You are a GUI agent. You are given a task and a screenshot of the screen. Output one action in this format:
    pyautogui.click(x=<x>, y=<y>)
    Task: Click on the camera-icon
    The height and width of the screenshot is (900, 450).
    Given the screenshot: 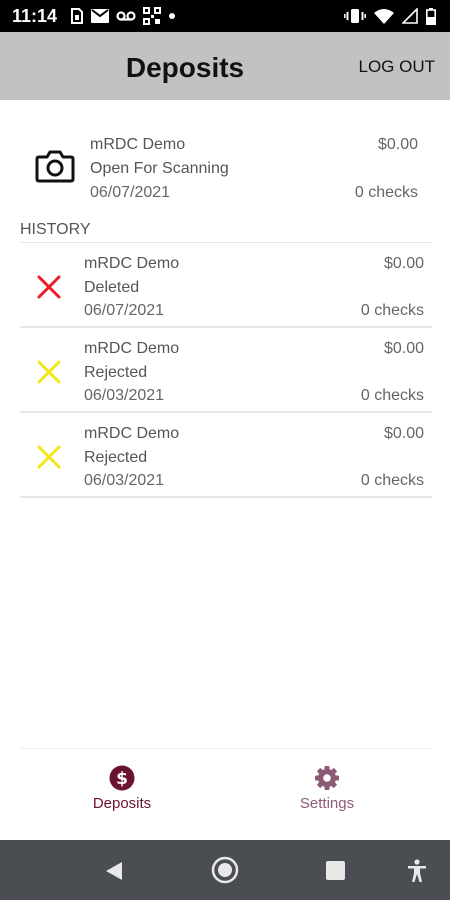 What is the action you would take?
    pyautogui.click(x=55, y=166)
    